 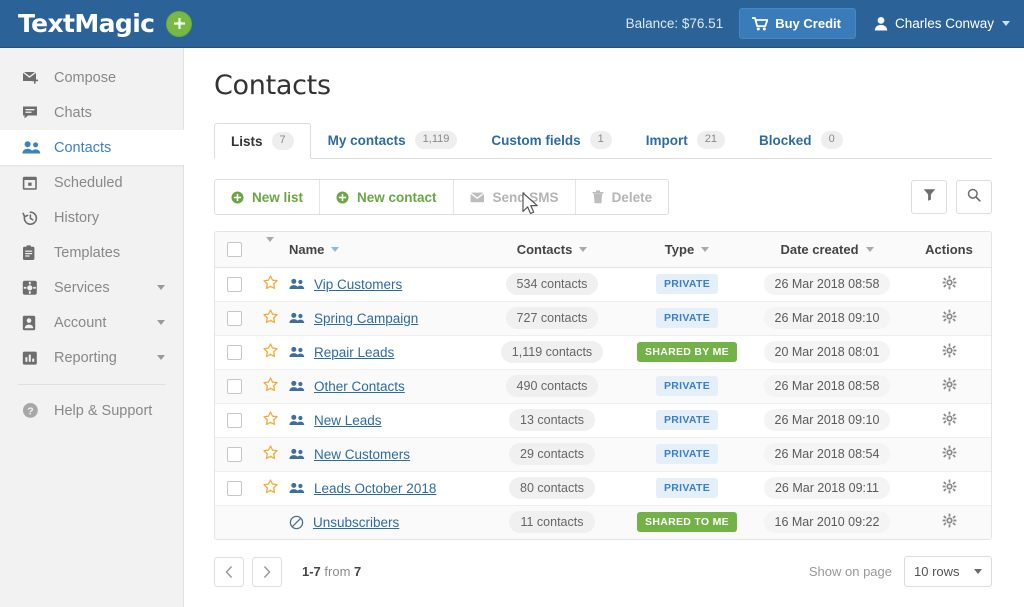 I want to click on send-sms-button: Send SMS, so click(x=514, y=197).